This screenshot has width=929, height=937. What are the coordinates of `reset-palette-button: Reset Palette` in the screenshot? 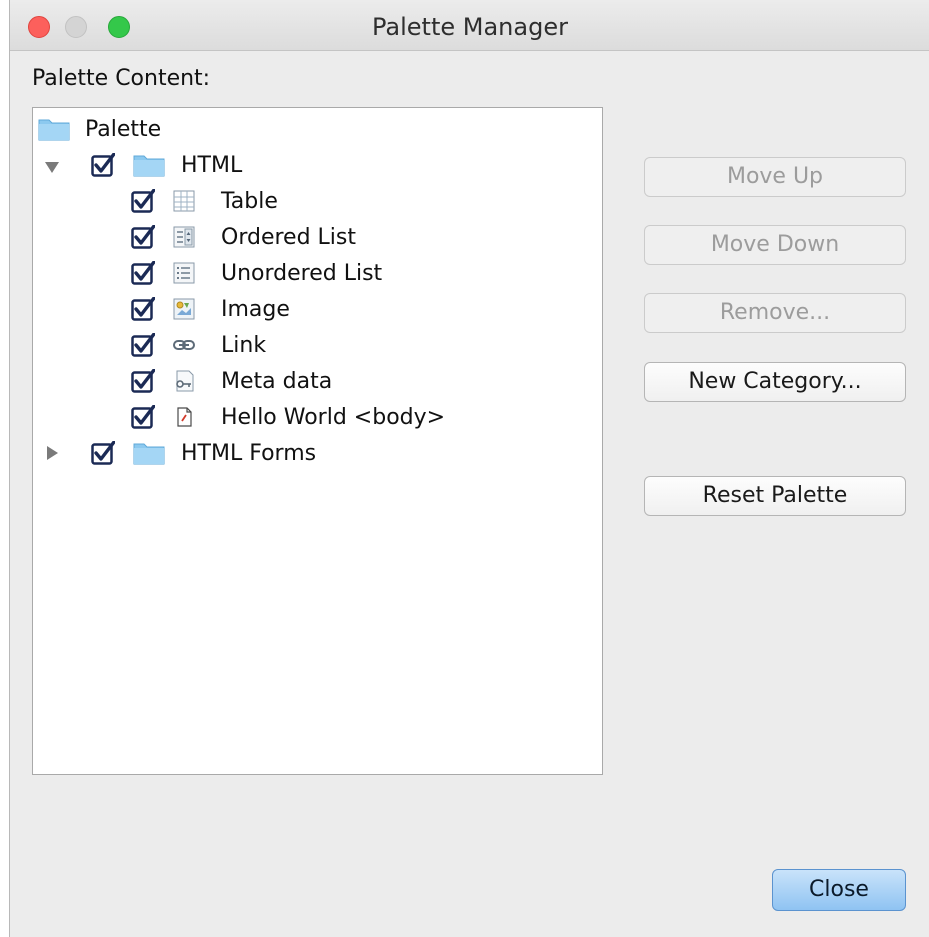 It's located at (775, 496).